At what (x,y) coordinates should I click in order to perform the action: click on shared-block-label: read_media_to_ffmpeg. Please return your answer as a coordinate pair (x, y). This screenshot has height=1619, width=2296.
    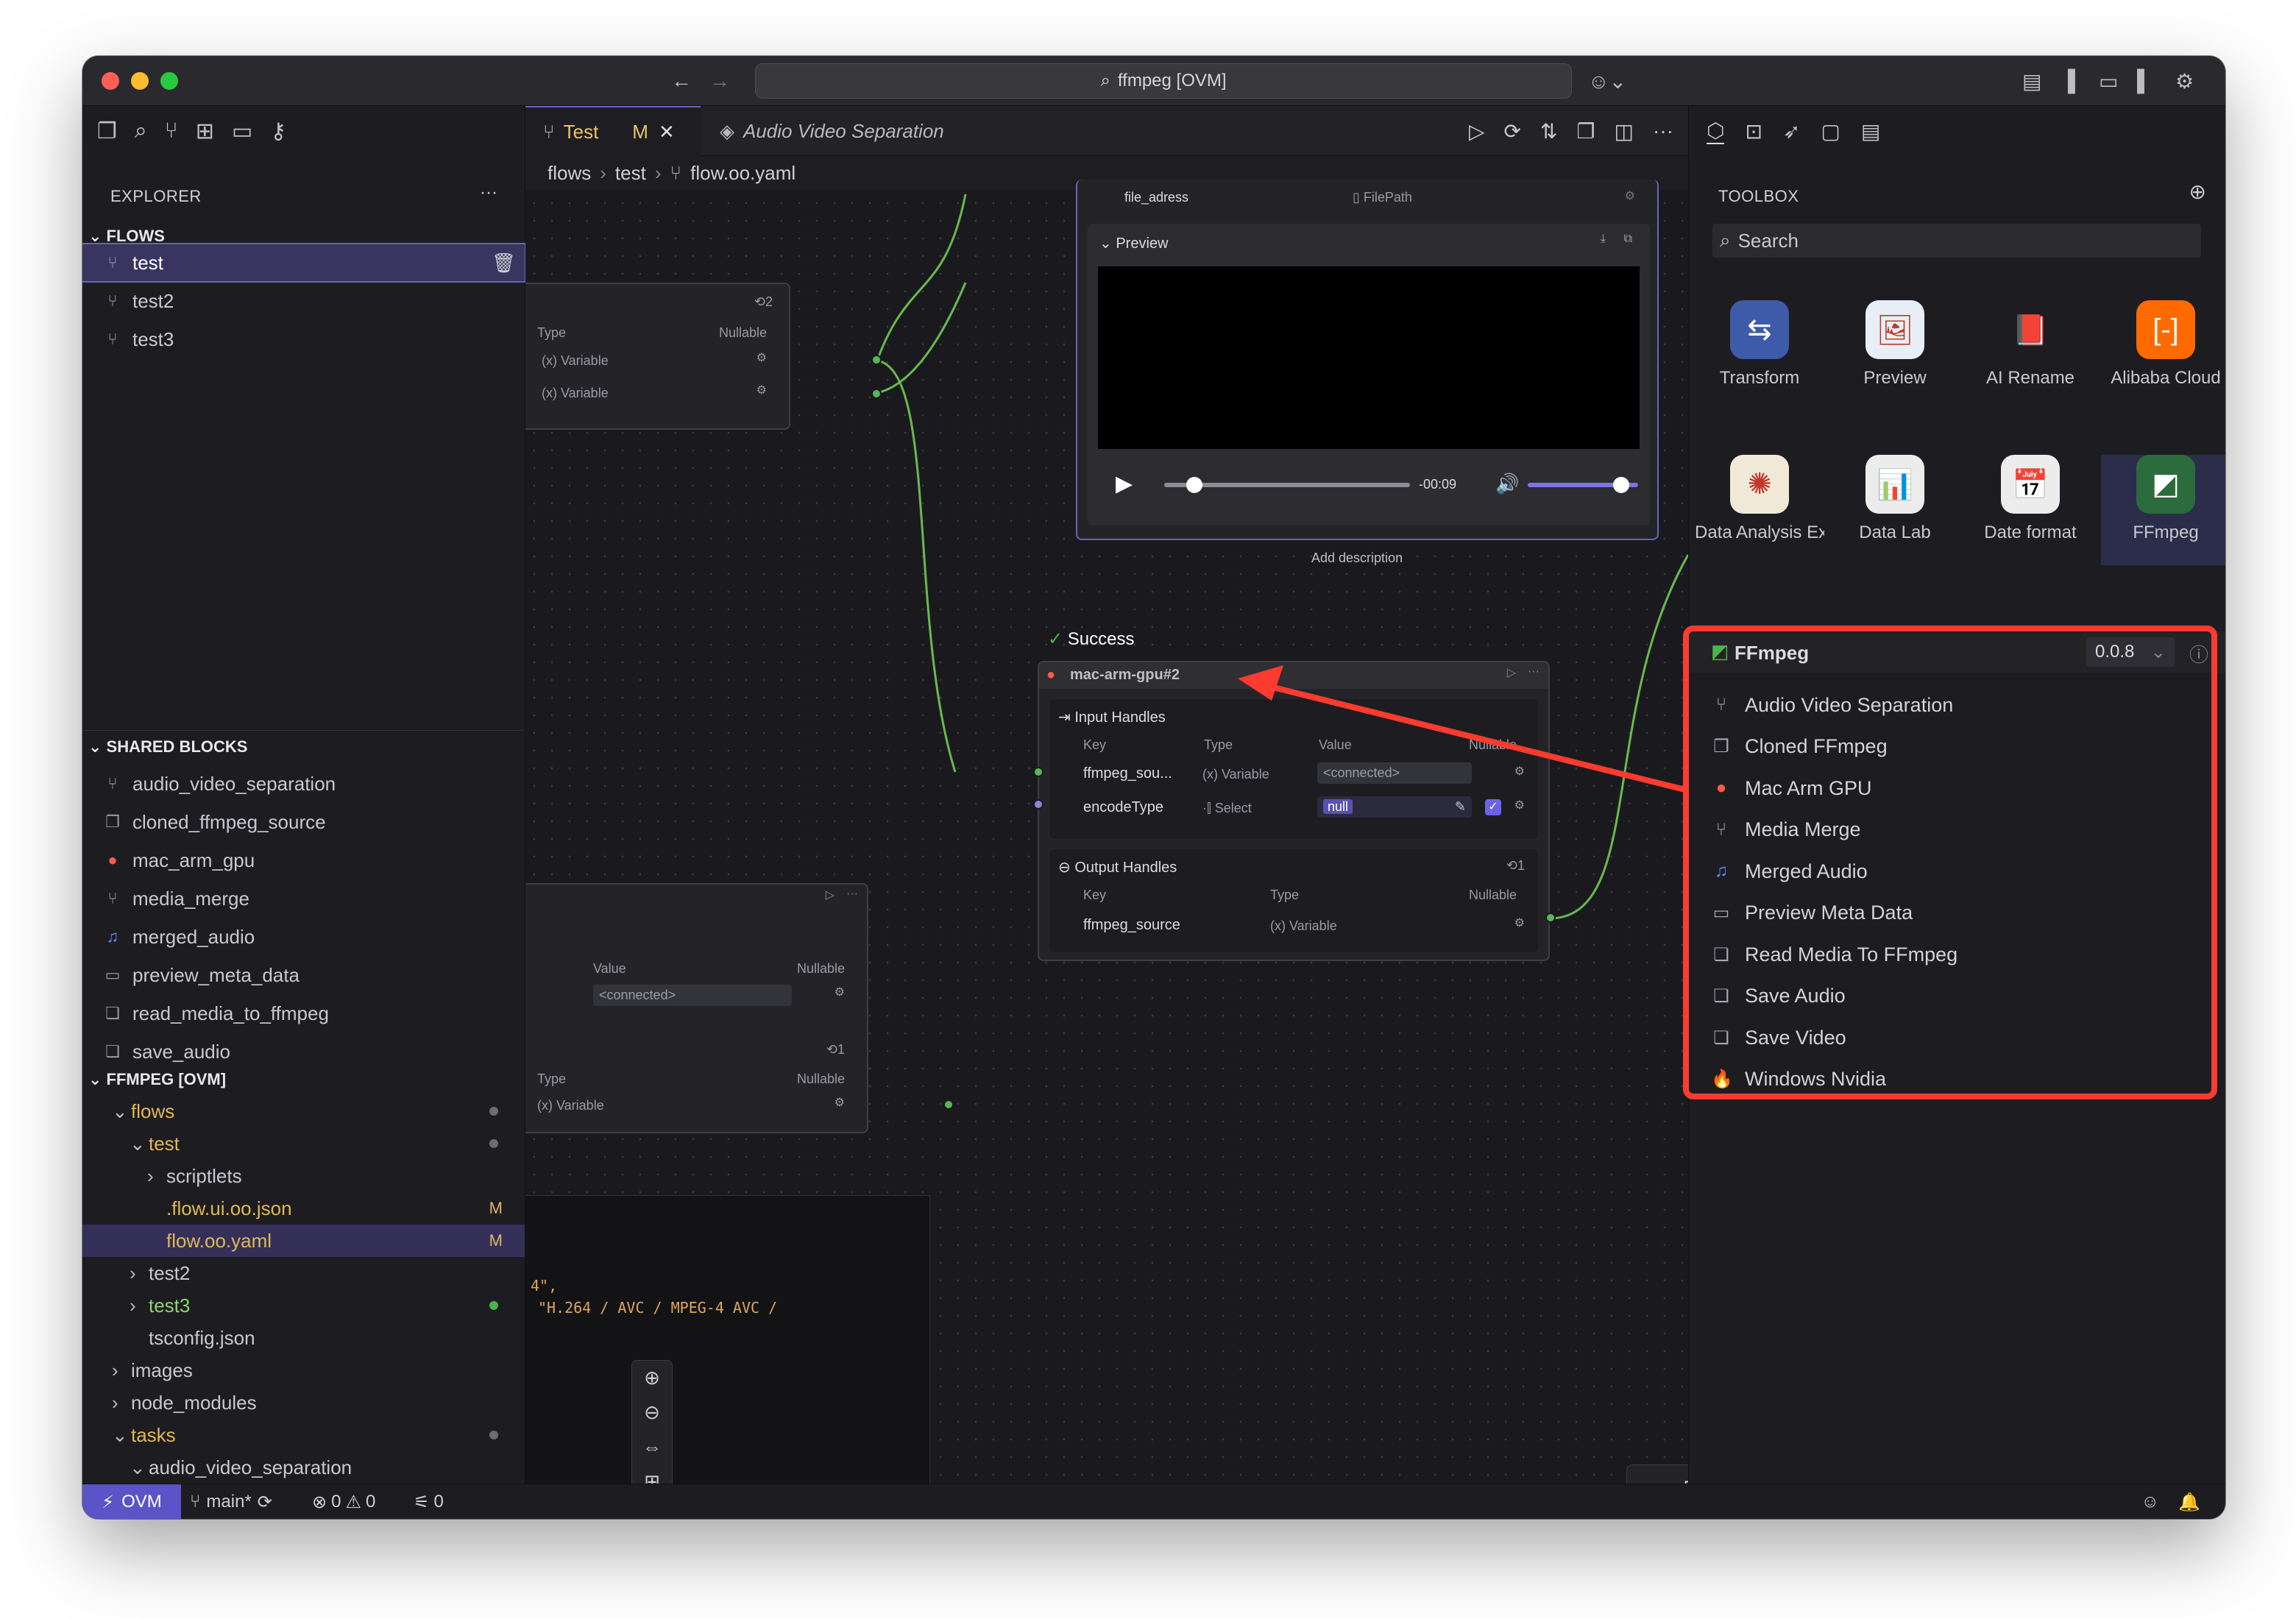
    Looking at the image, I should click on (230, 1013).